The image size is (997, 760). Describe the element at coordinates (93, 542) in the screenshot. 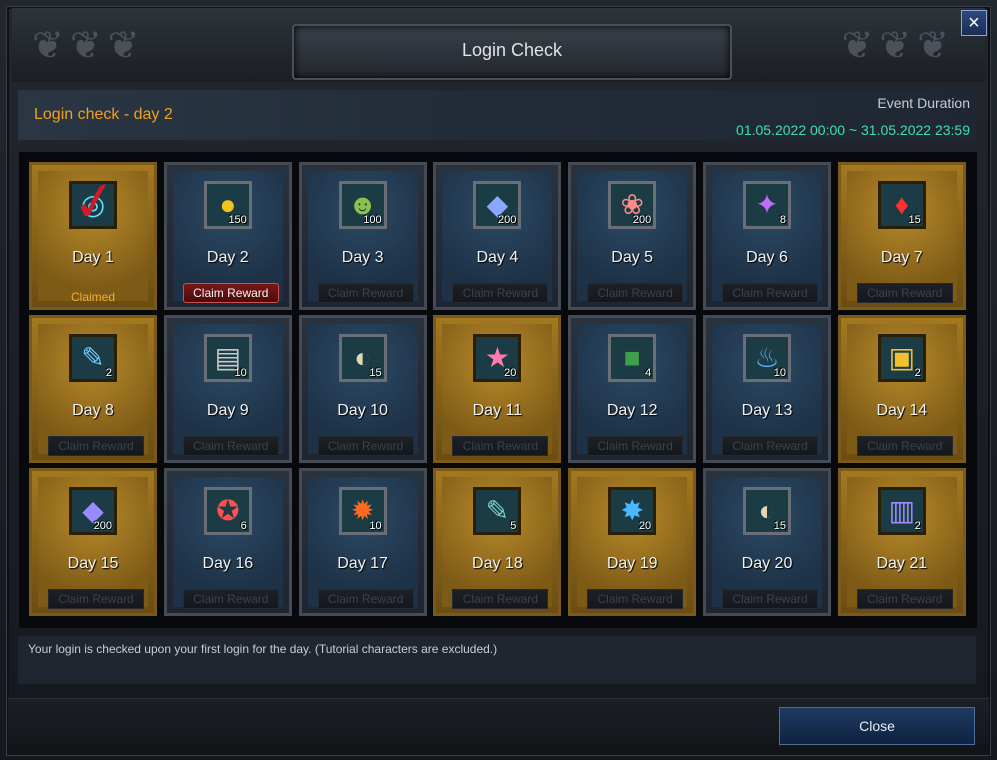

I see `day-tile: ◆ 200 Day 15 Claim Reward` at that location.